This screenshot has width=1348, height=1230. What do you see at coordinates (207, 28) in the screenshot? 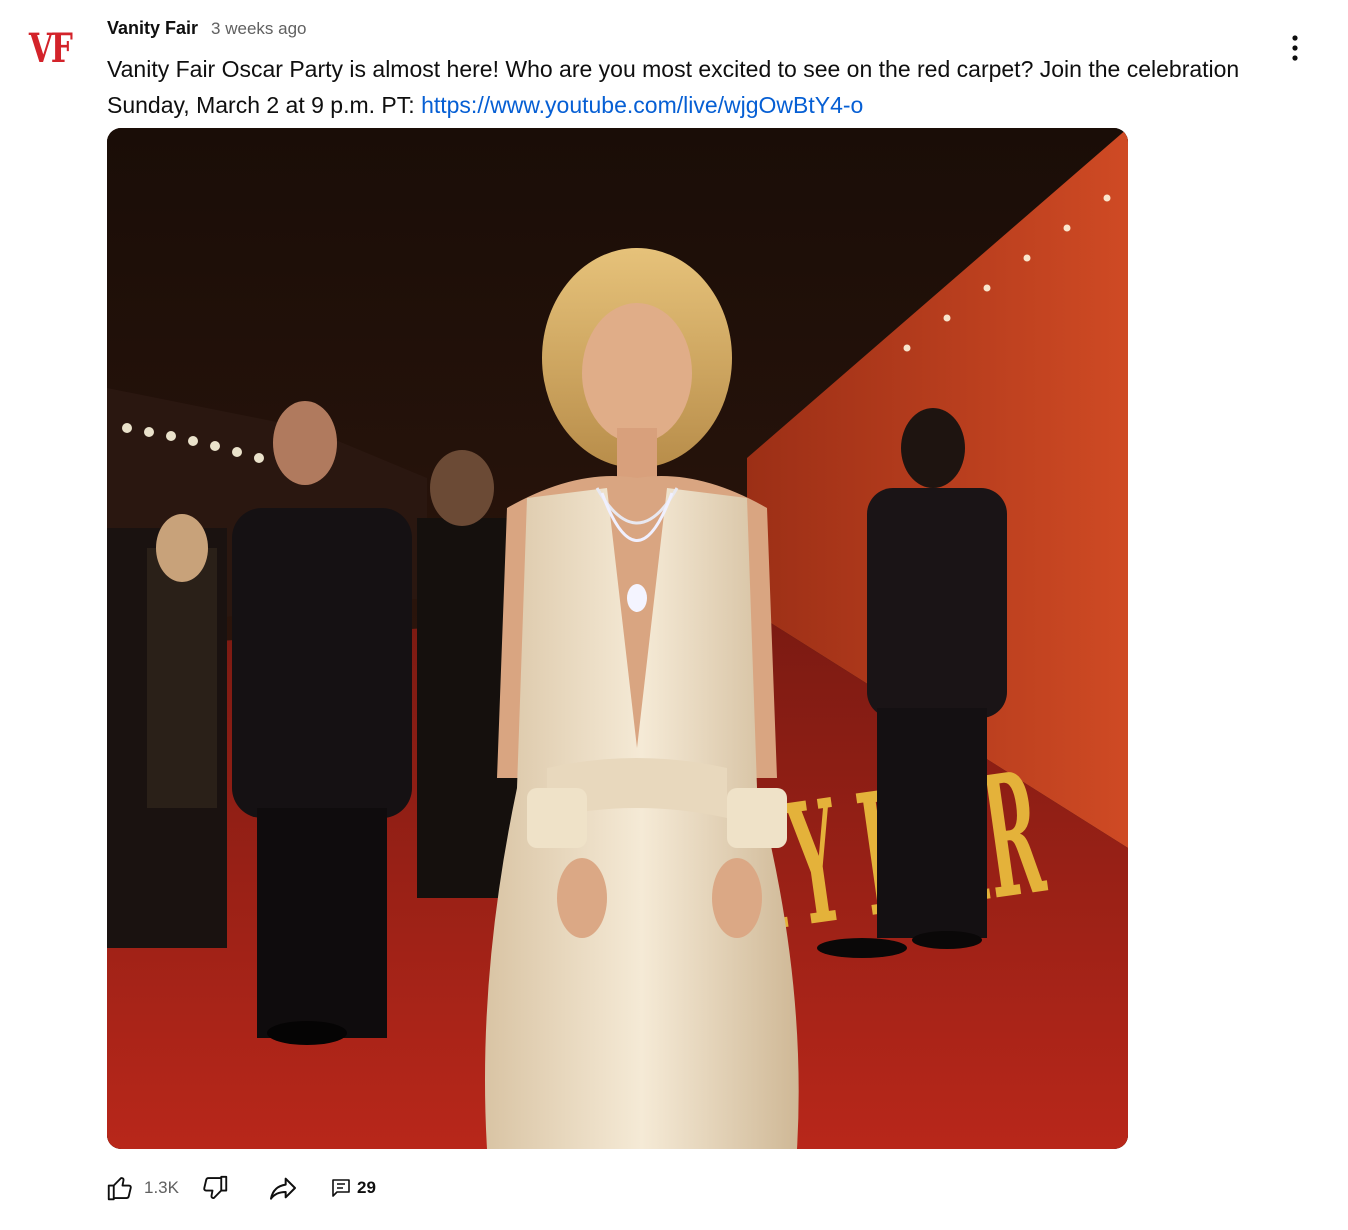
I see `post-header: Vanity Fair 3 weeks ago` at bounding box center [207, 28].